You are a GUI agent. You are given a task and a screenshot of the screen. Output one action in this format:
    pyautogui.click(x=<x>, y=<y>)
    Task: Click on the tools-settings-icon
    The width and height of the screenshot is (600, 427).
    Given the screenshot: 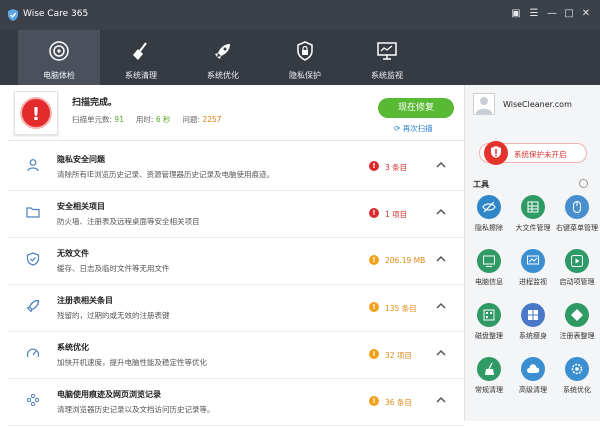 What is the action you would take?
    pyautogui.click(x=583, y=183)
    